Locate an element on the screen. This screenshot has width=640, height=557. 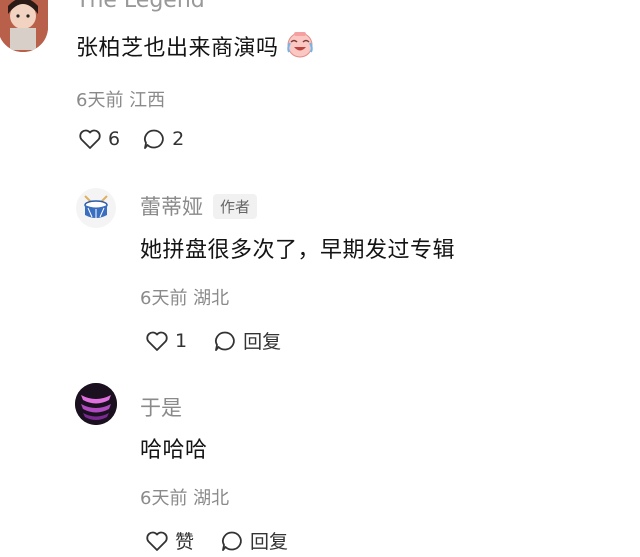
comment-header: 蕾蒂娅 作者 is located at coordinates (199, 206).